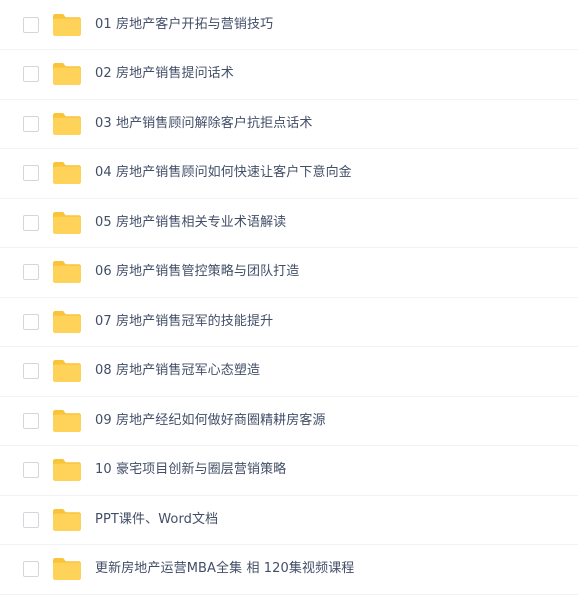 The image size is (578, 612). What do you see at coordinates (184, 322) in the screenshot?
I see `file-name: 07 房地产销售冠军的技能提升` at bounding box center [184, 322].